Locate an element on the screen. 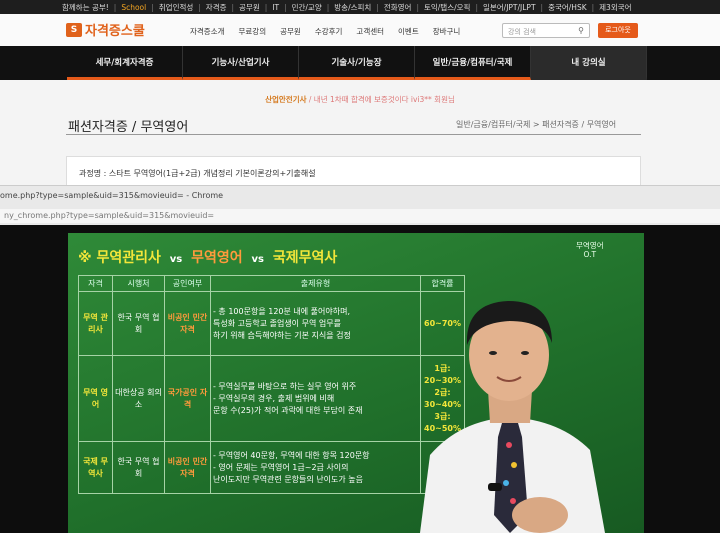 Image resolution: width=720 pixels, height=533 pixels. strip-link-6: IT is located at coordinates (275, 7).